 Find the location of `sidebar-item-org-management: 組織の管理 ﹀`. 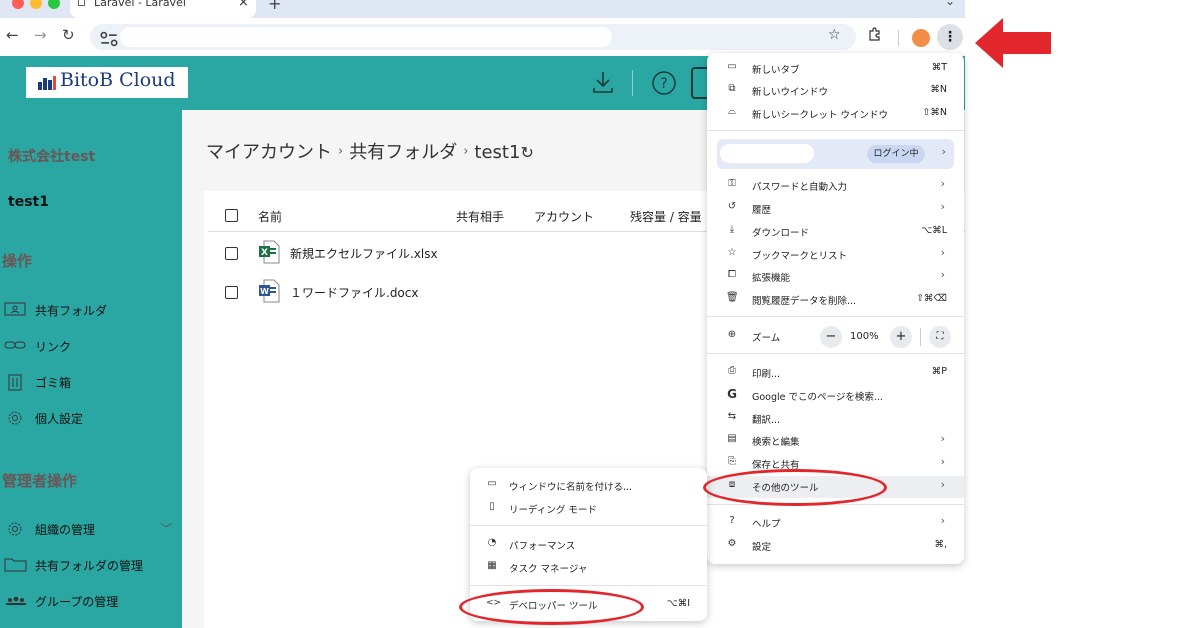

sidebar-item-org-management: 組織の管理 ﹀ is located at coordinates (93, 529).